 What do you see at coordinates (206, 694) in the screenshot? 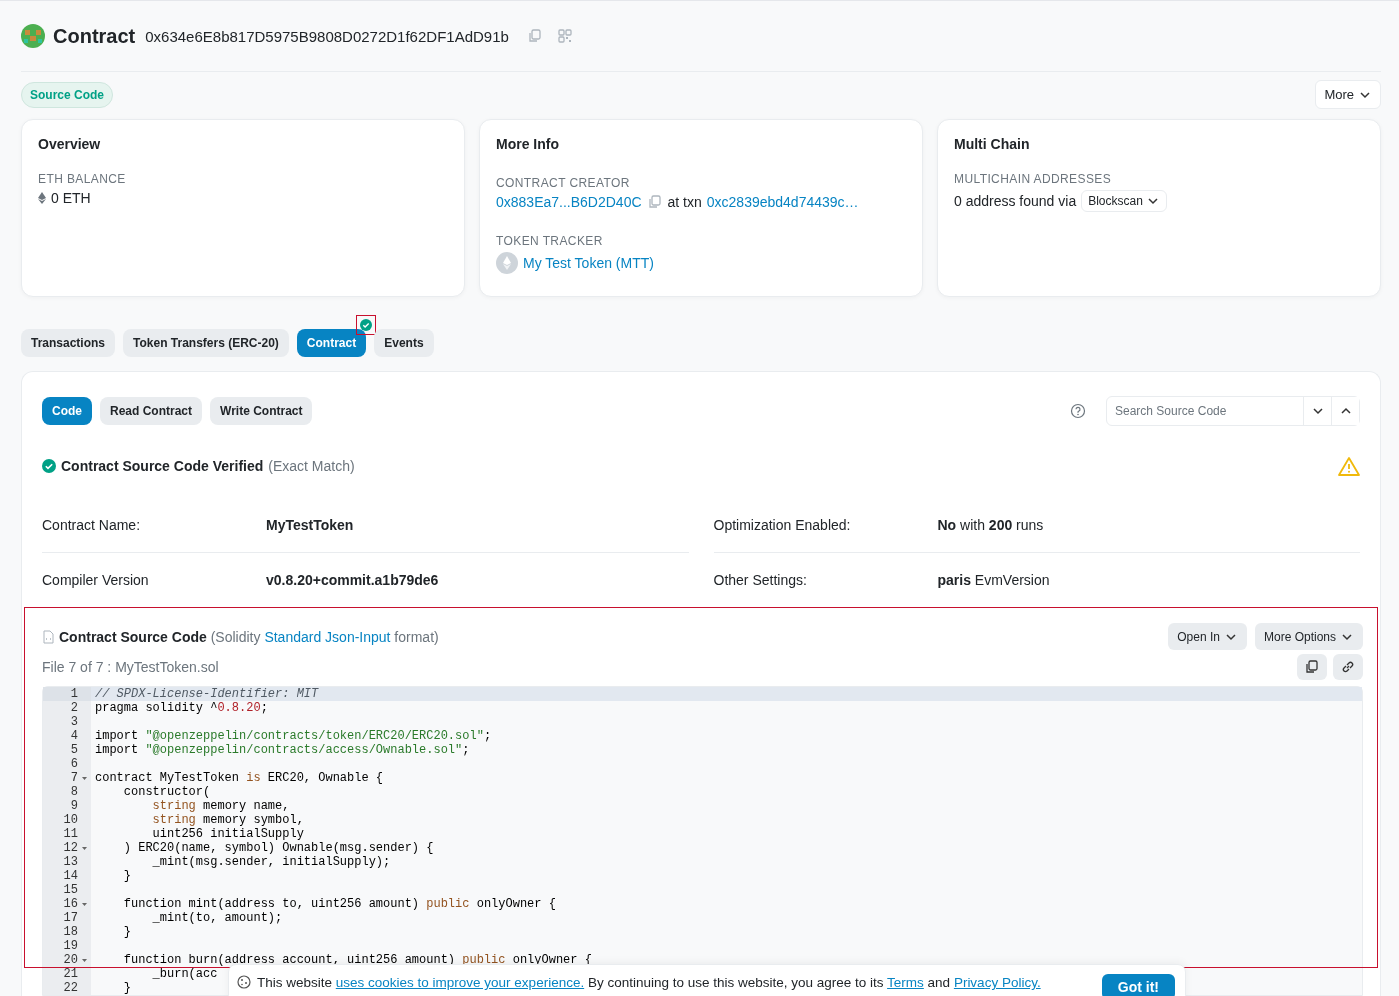
I see `code-line: // SPDX-License-Identifier: MIT` at bounding box center [206, 694].